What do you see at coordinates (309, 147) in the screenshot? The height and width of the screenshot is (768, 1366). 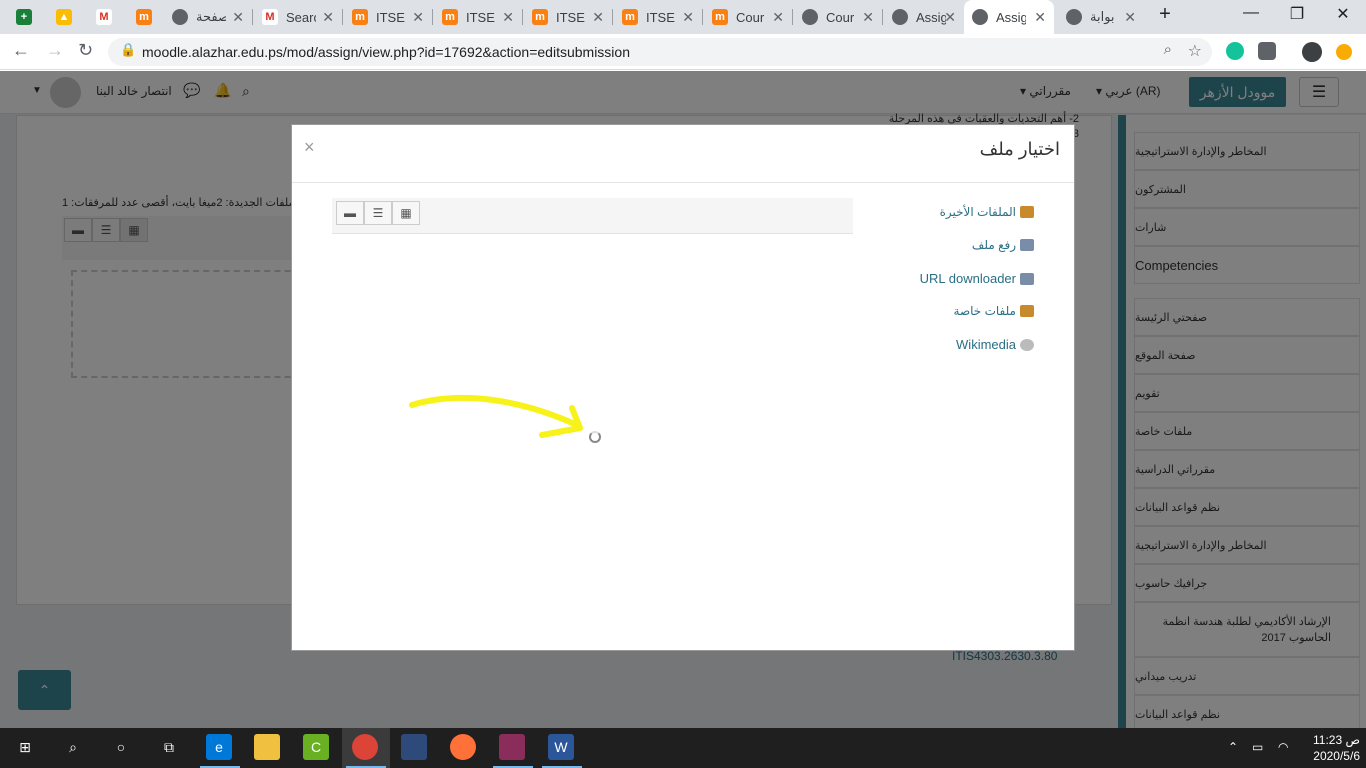 I see `close-icon: ×` at bounding box center [309, 147].